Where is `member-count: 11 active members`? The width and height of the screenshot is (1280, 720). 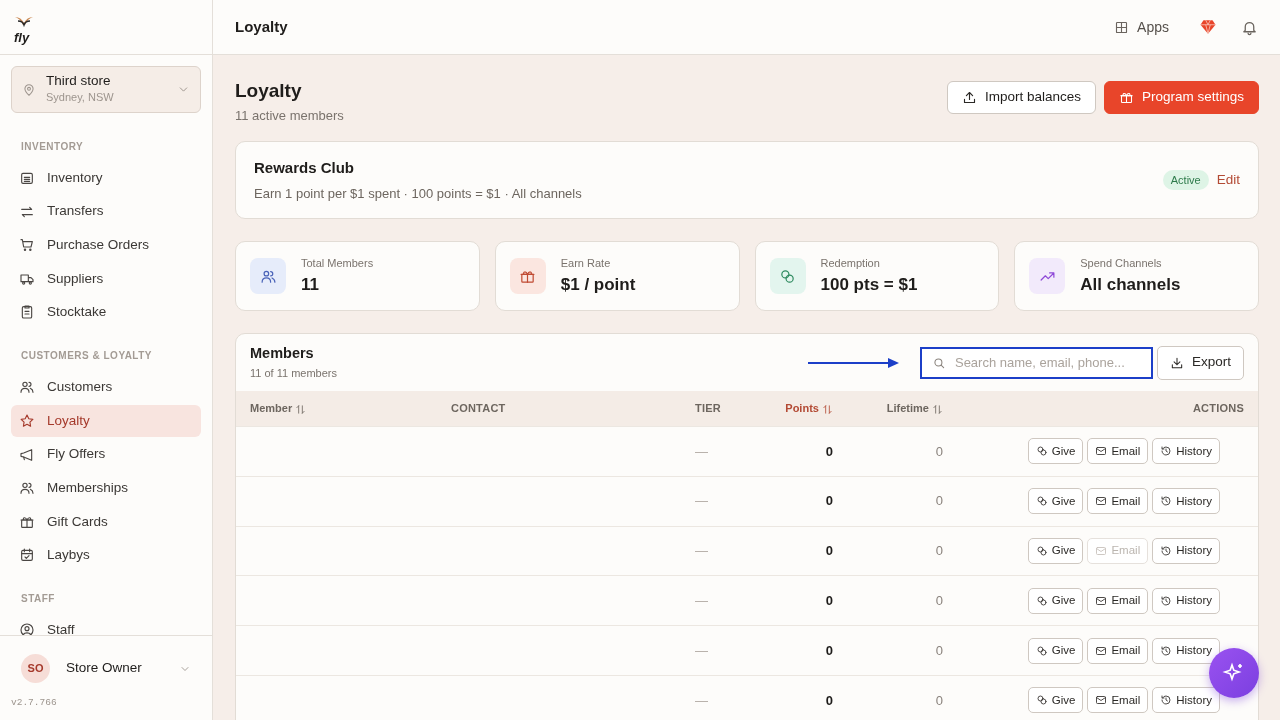
member-count: 11 active members is located at coordinates (289, 115).